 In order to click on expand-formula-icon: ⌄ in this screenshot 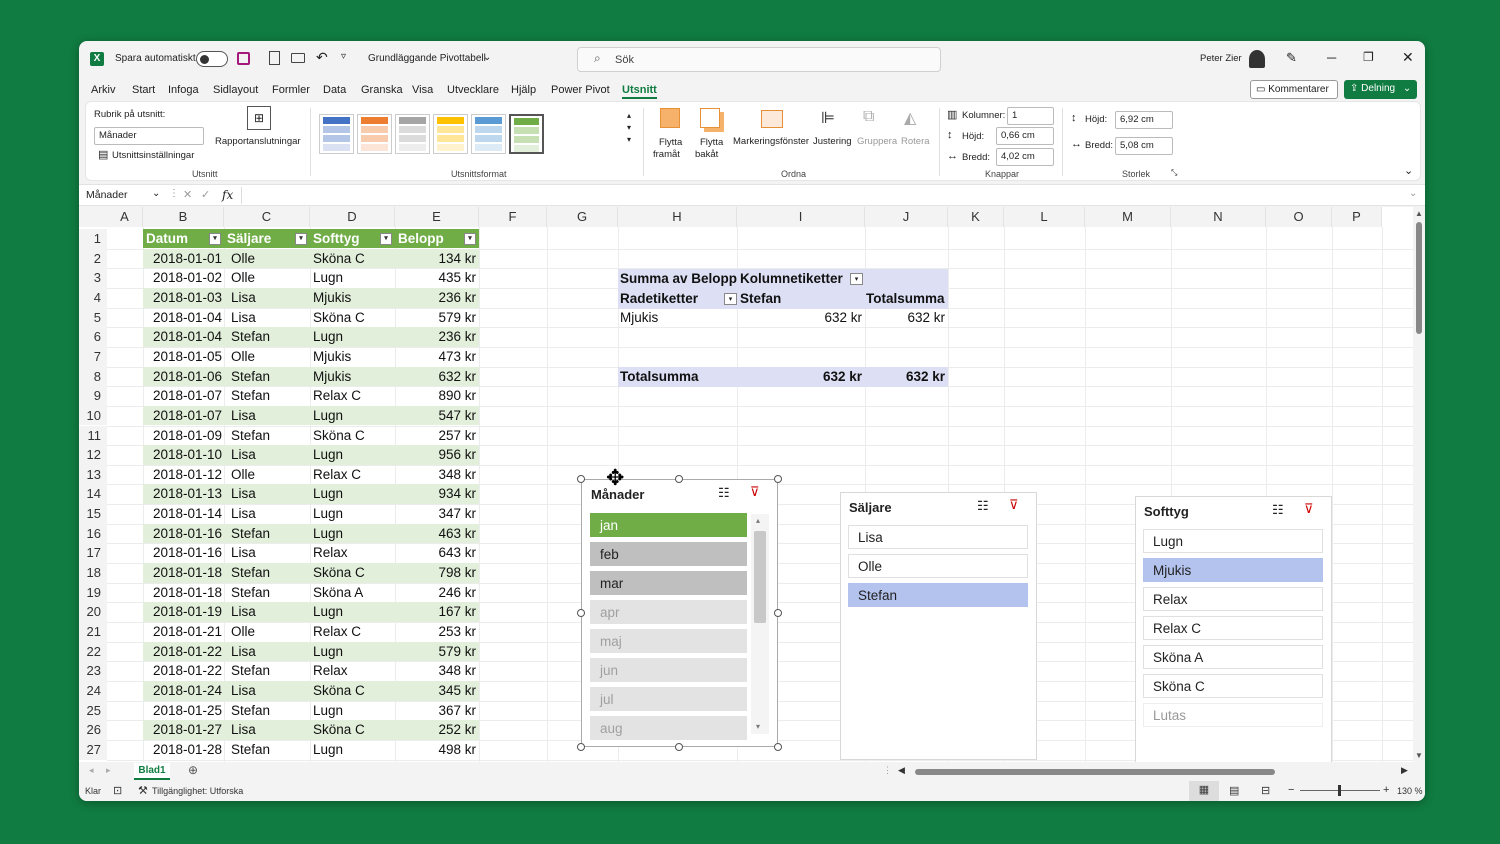, I will do `click(1413, 193)`.